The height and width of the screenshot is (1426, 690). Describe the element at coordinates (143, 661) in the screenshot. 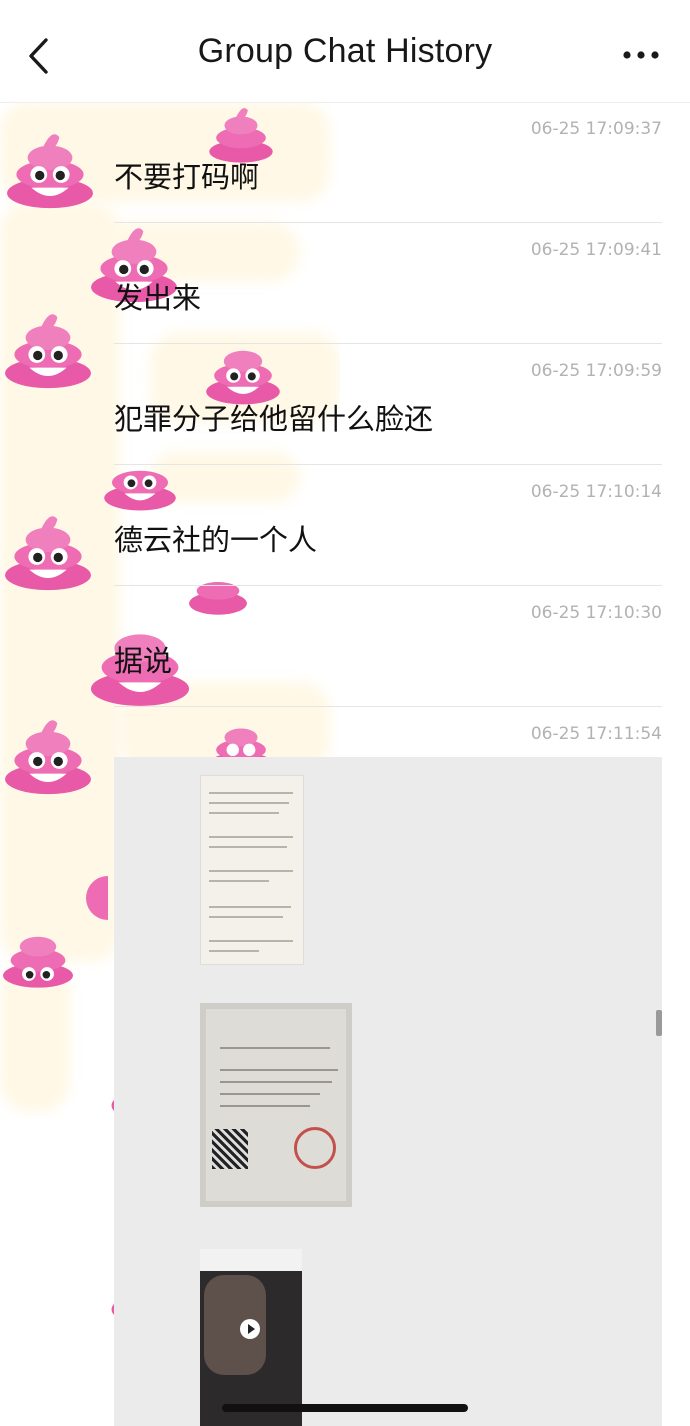

I see `message-text: 据说` at that location.